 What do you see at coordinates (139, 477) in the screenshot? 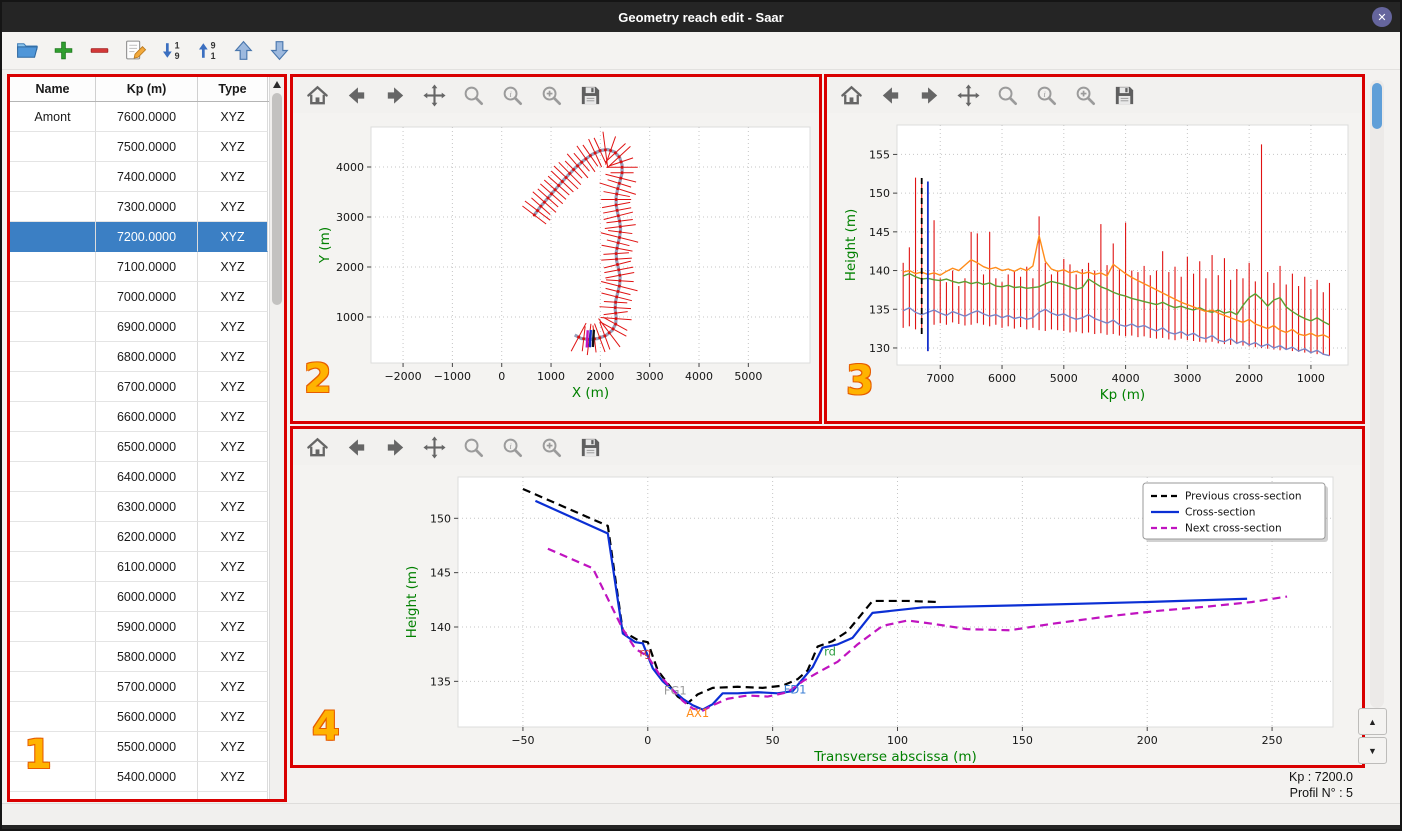
I see `table-row: 6400.0000 XYZ` at bounding box center [139, 477].